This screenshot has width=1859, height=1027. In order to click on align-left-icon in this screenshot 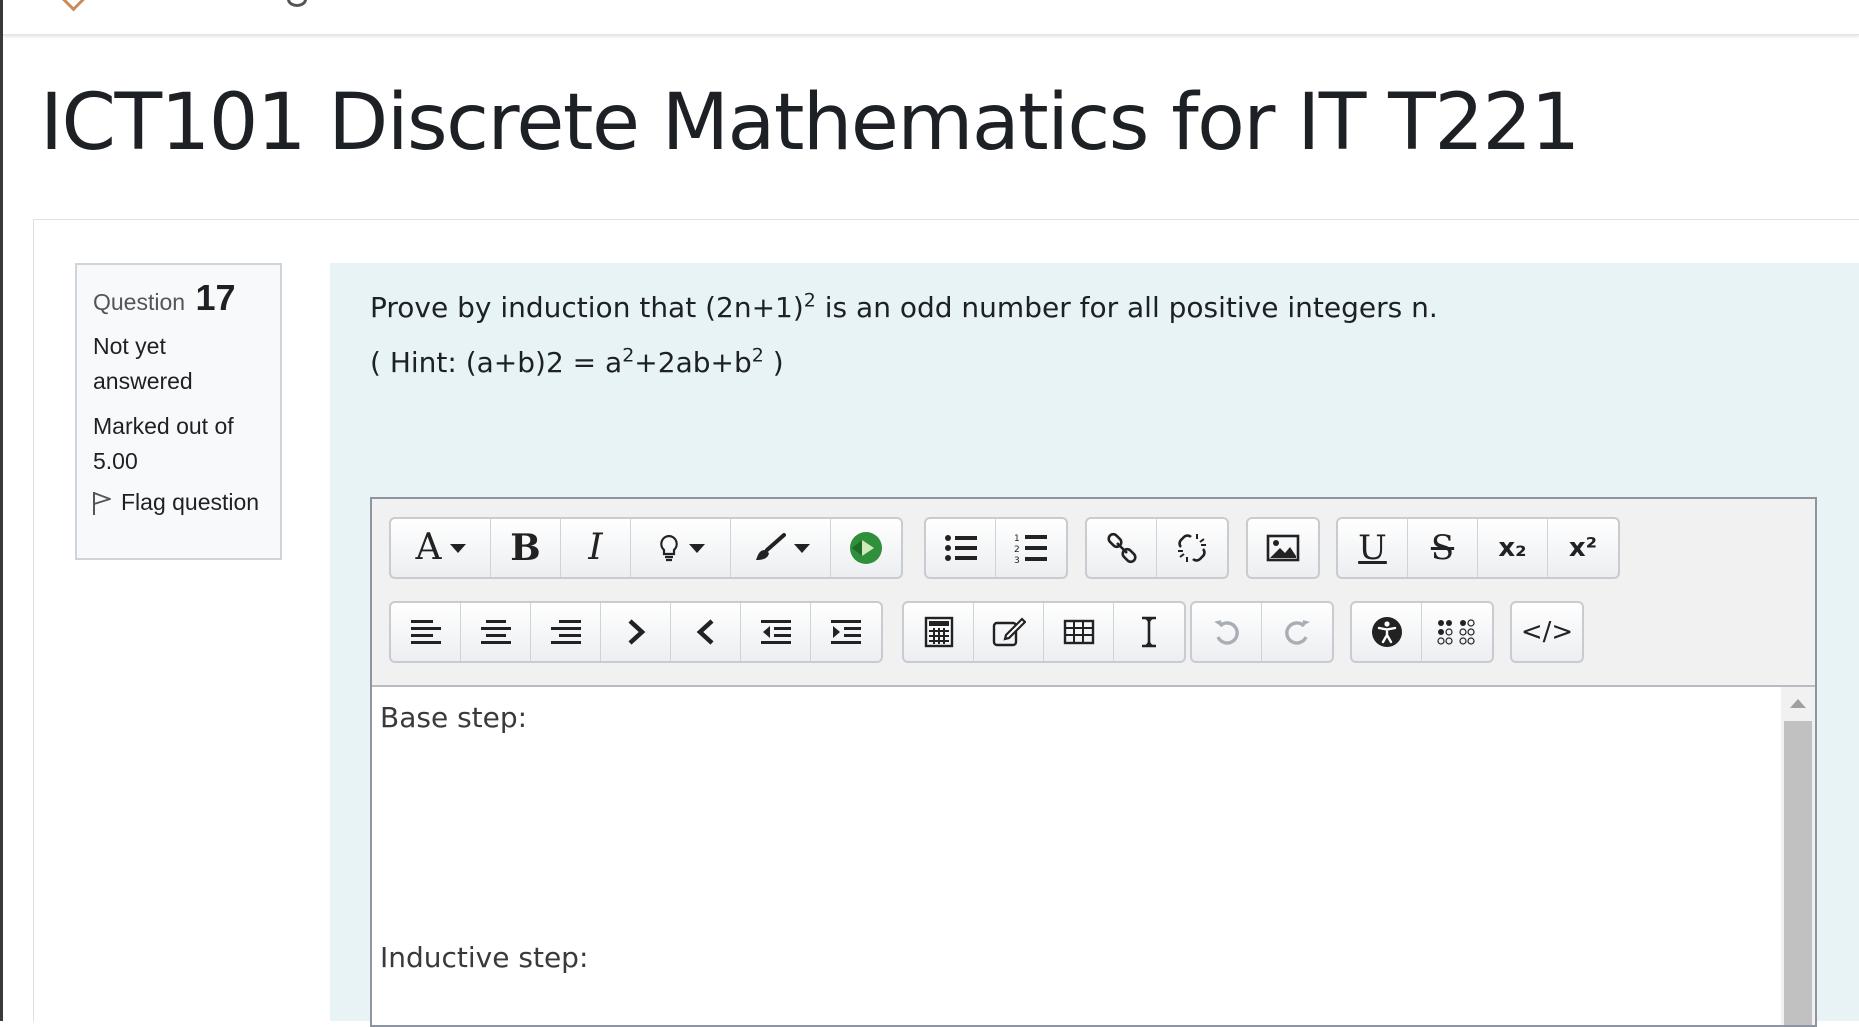, I will do `click(425, 632)`.